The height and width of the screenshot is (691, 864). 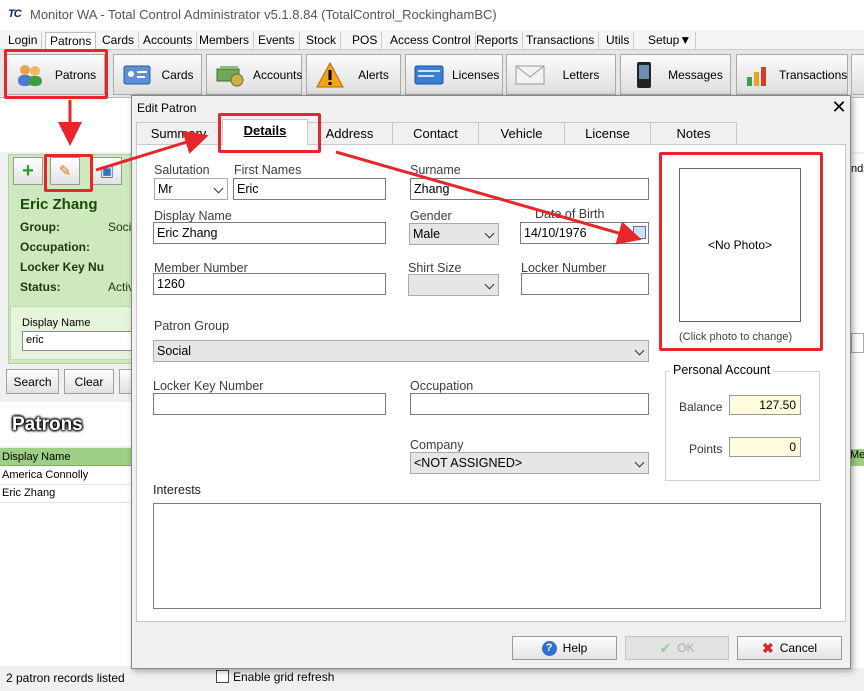 What do you see at coordinates (152, 151) in the screenshot?
I see `annotation-arrow-to-details` at bounding box center [152, 151].